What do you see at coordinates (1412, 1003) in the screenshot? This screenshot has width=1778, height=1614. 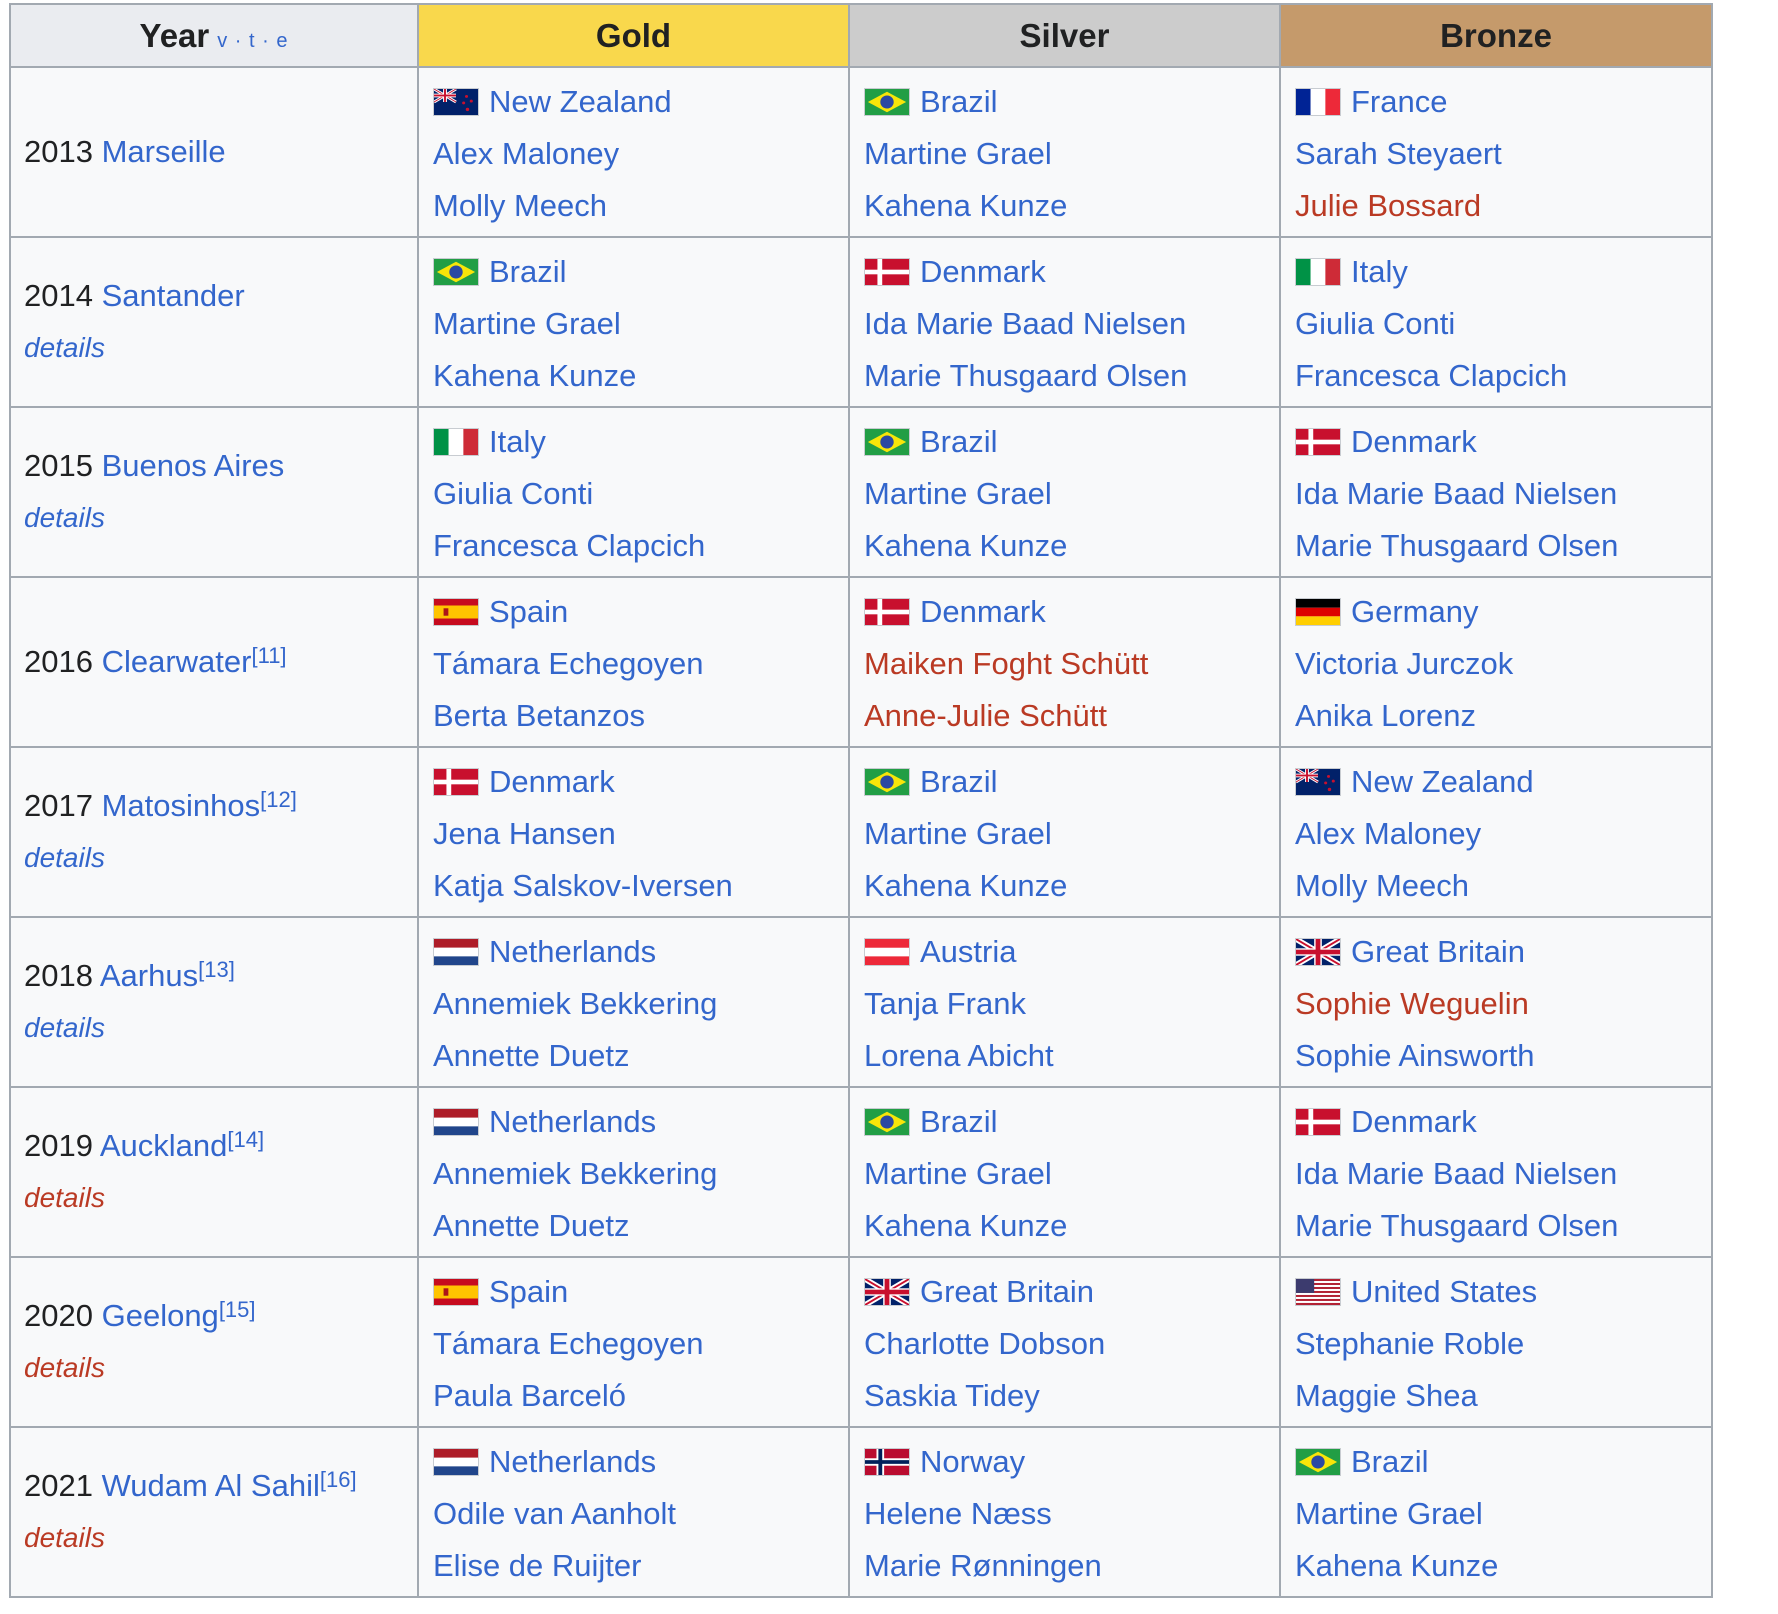 I see `athlete-link: Sophie Weguelin` at bounding box center [1412, 1003].